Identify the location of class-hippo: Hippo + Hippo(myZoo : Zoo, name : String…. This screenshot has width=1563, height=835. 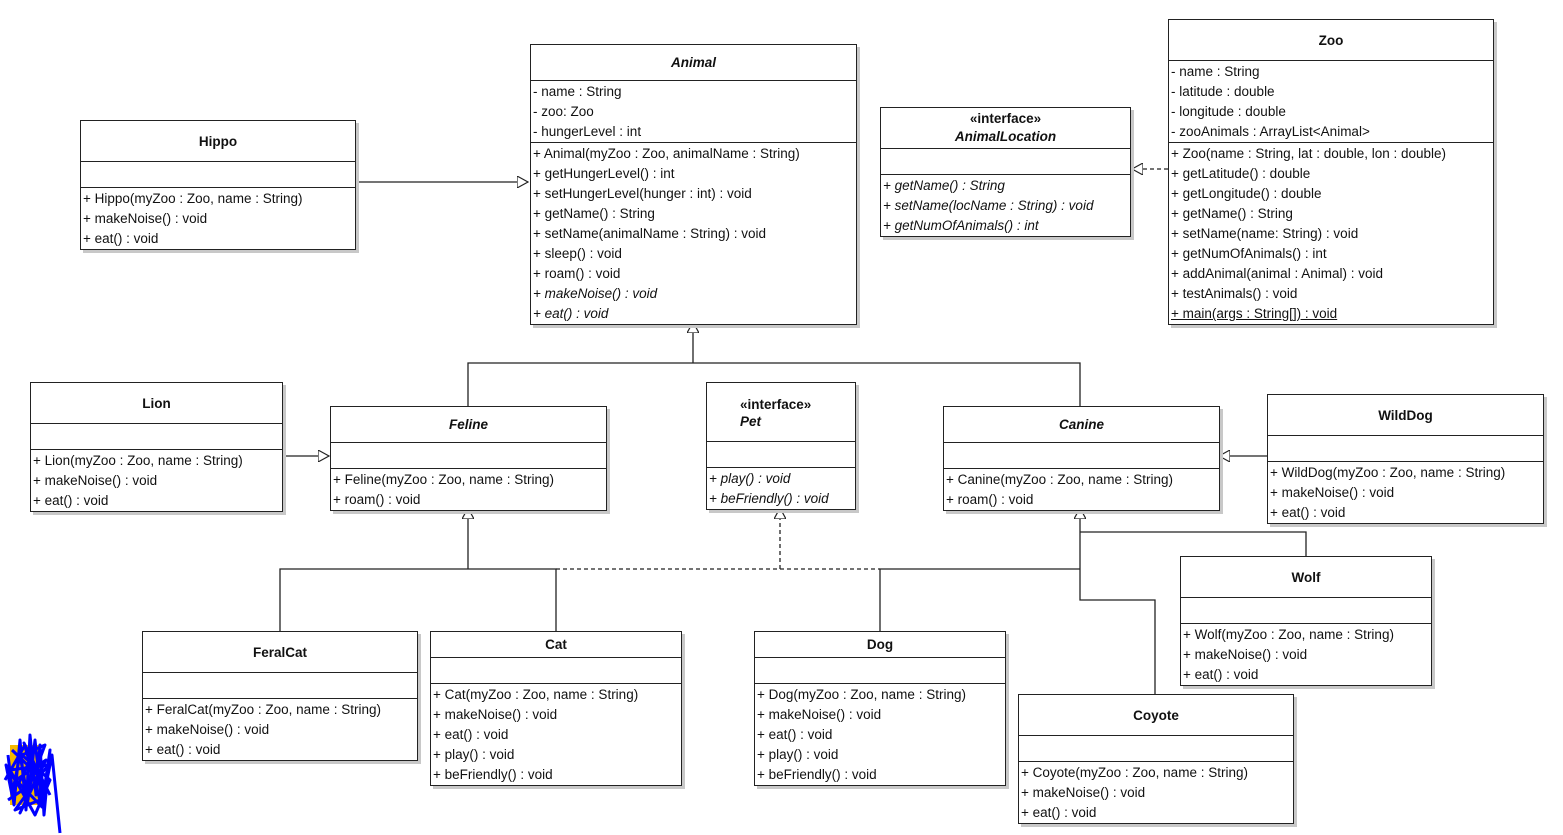
(218, 185).